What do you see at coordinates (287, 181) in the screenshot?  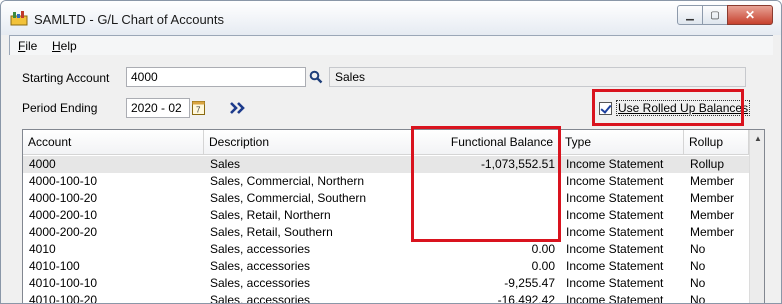 I see `cell-description: Sales, Commercial, Northern` at bounding box center [287, 181].